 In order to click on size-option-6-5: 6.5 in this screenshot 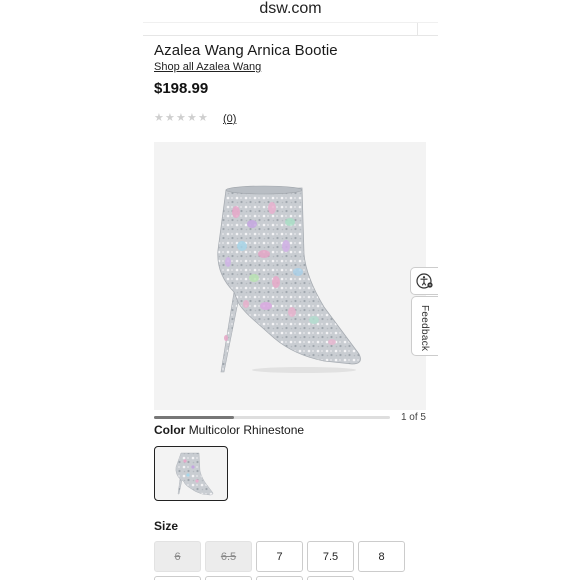, I will do `click(228, 556)`.